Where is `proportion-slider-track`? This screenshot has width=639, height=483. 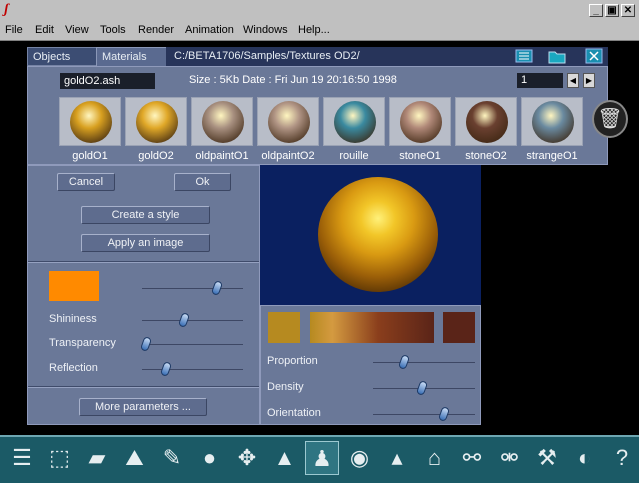 proportion-slider-track is located at coordinates (424, 362).